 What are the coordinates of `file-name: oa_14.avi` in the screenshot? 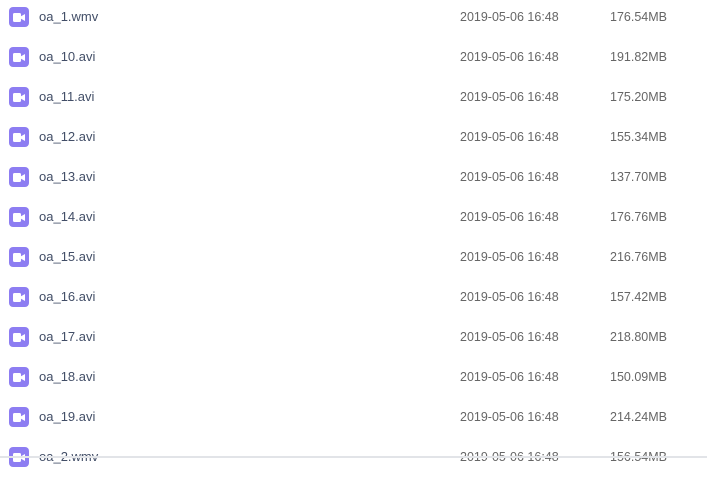 It's located at (67, 217).